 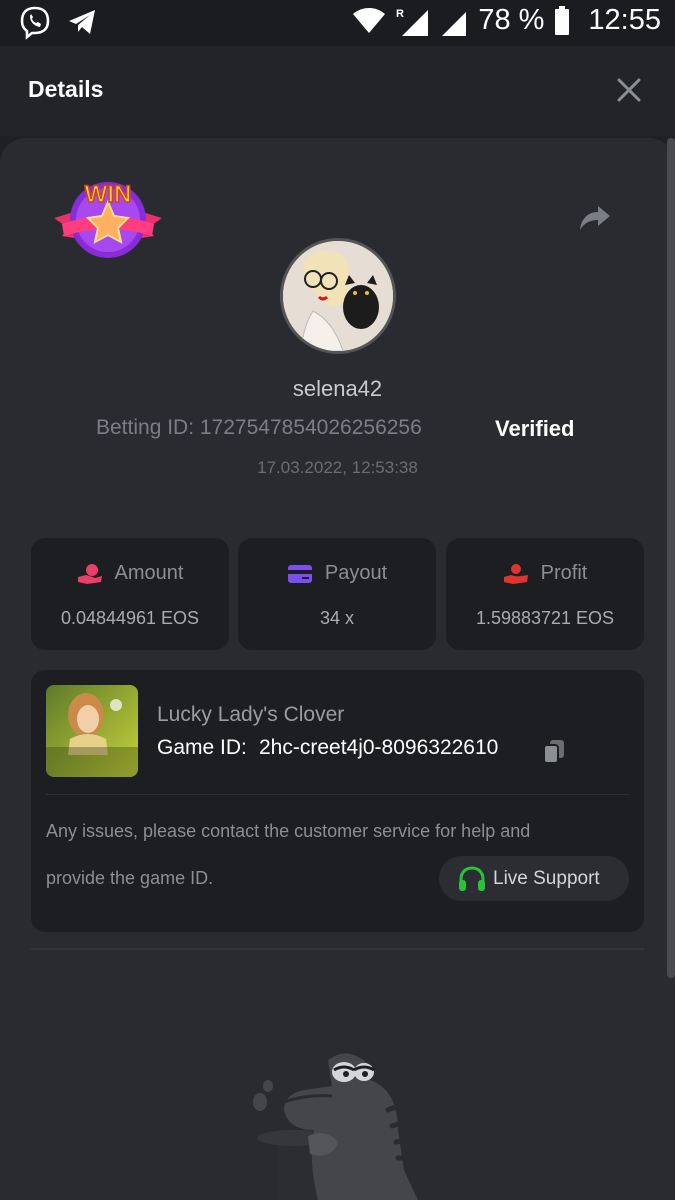 What do you see at coordinates (337, 388) in the screenshot?
I see `username: selena42` at bounding box center [337, 388].